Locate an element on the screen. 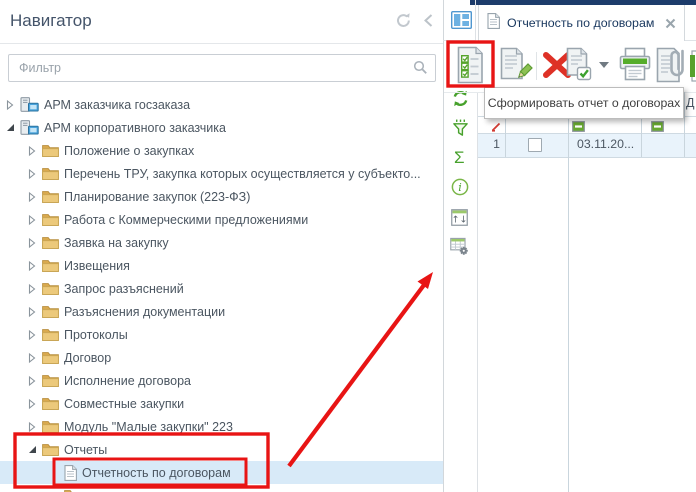 This screenshot has width=696, height=492. tree-item: АРМ корпоративного заказчика is located at coordinates (221, 127).